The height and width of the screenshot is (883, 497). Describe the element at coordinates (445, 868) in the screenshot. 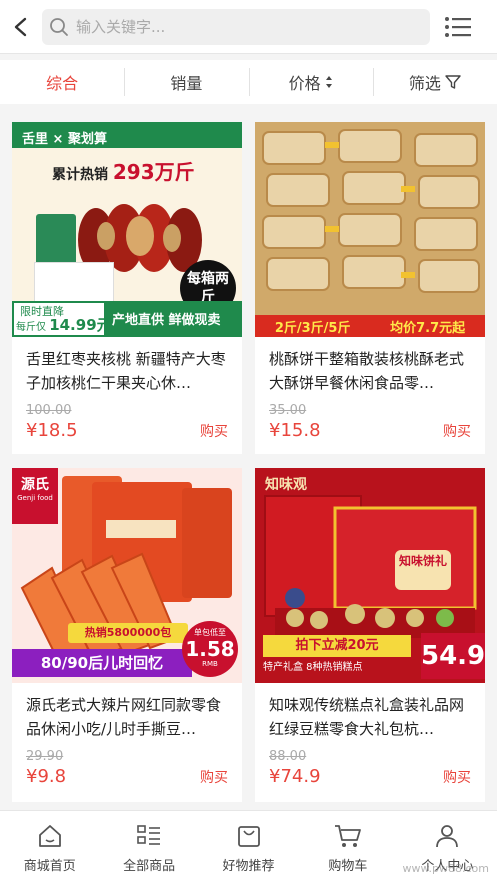

I see `watermark: www.pw88.com` at that location.